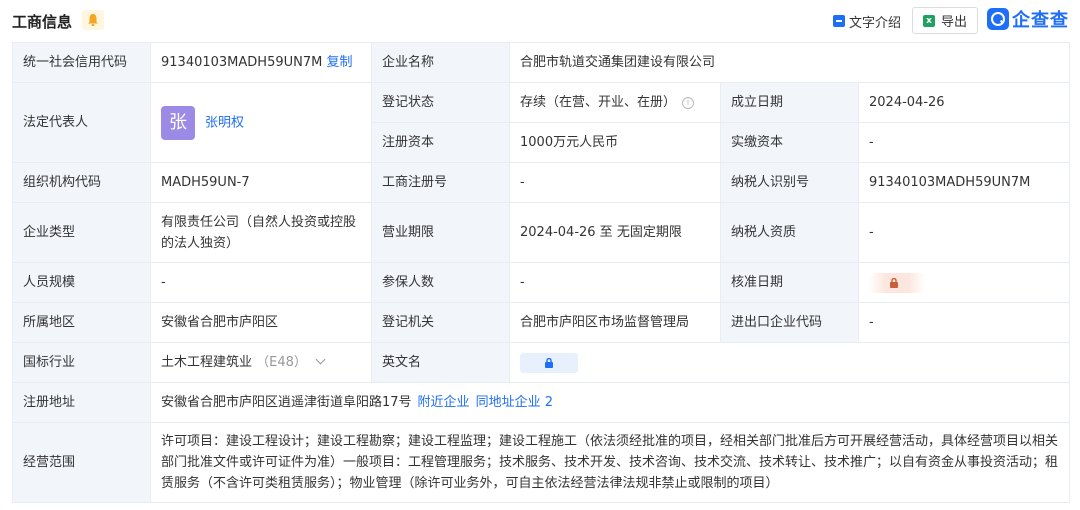 The height and width of the screenshot is (510, 1080). I want to click on reg-status-label: 登记状态, so click(440, 102).